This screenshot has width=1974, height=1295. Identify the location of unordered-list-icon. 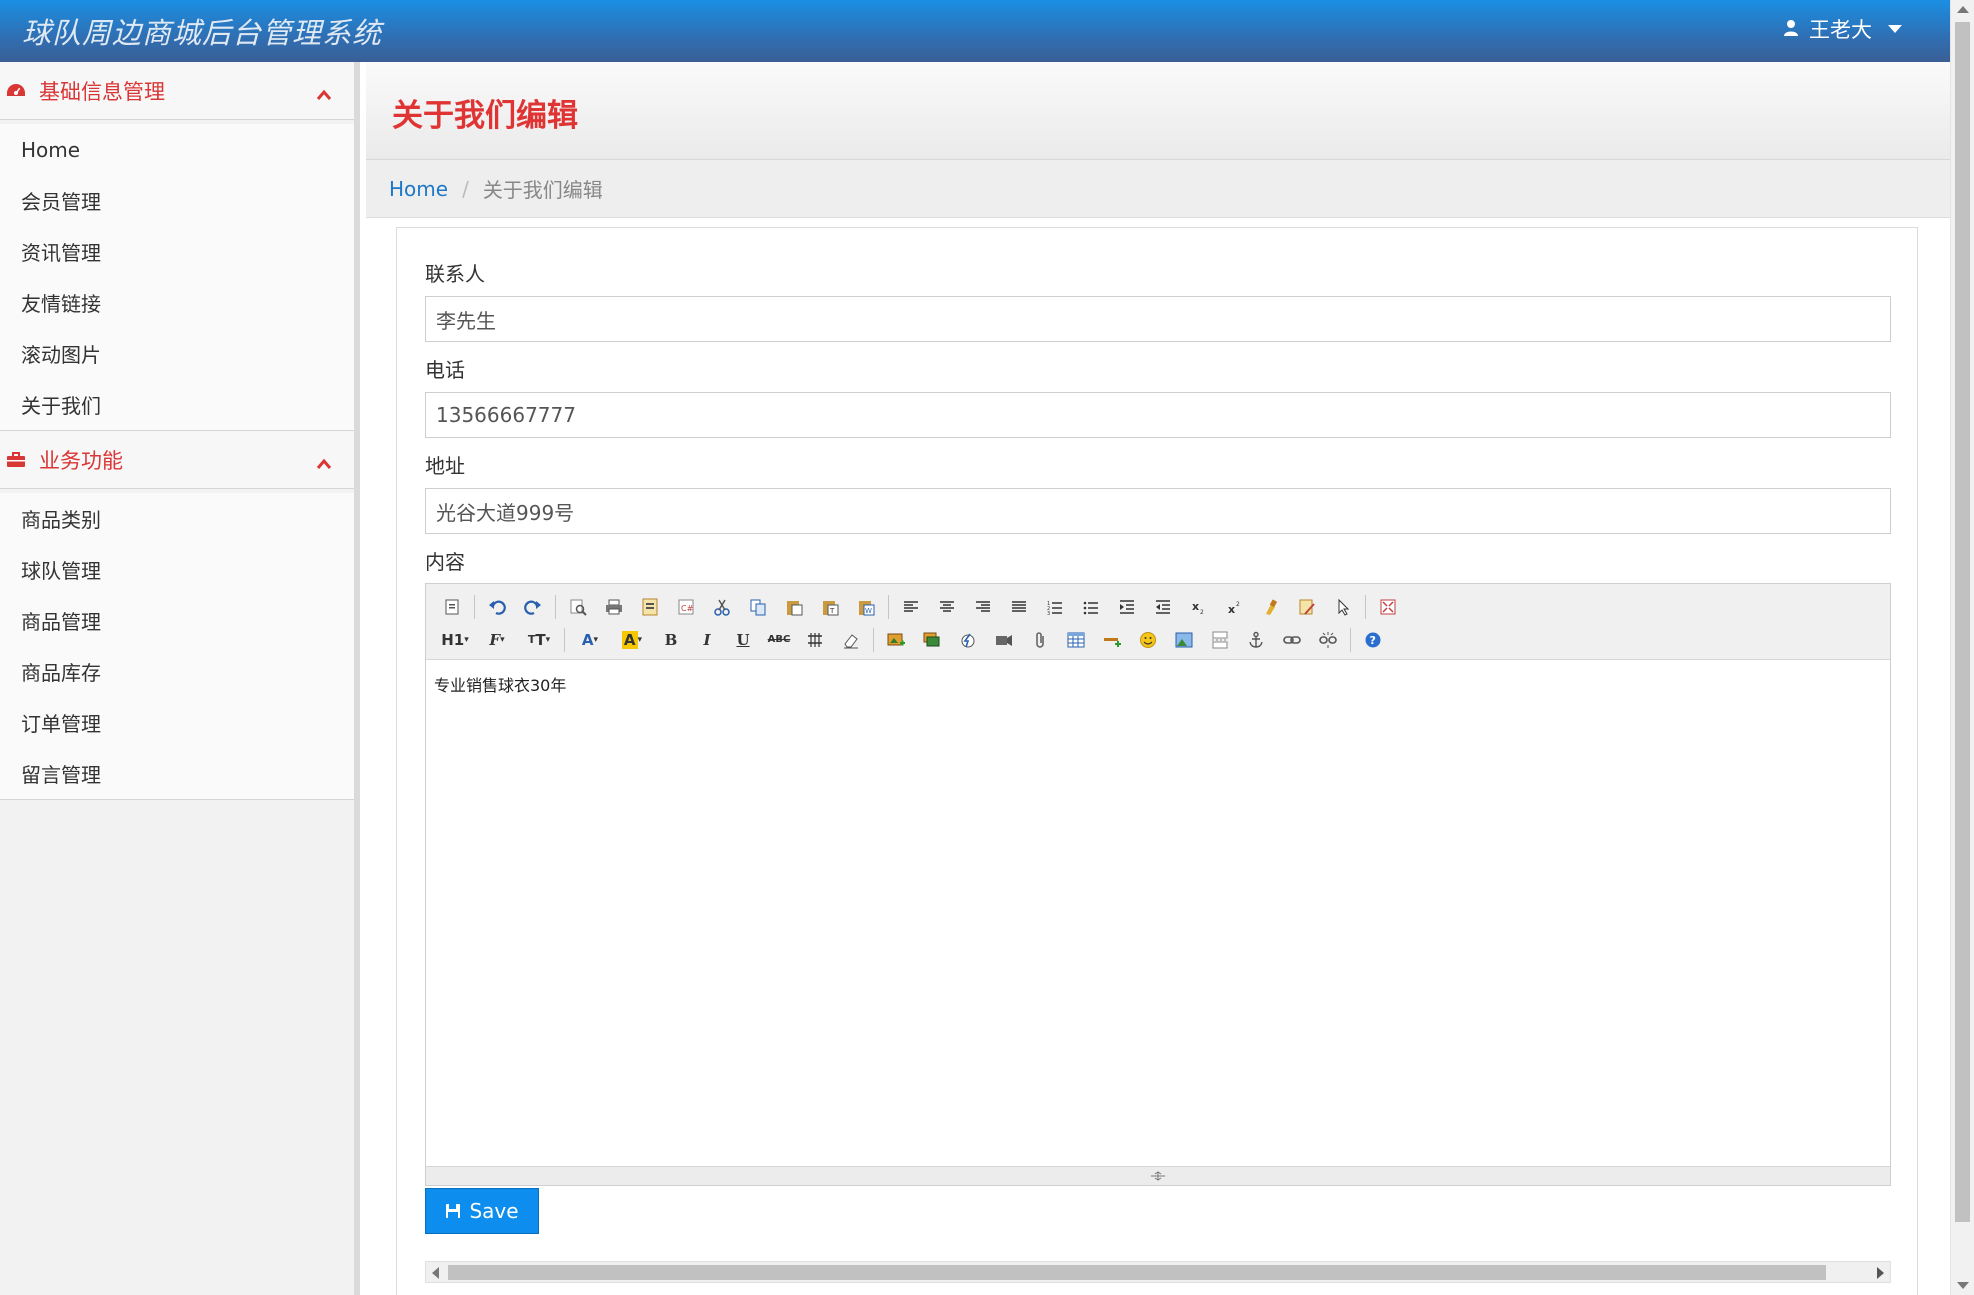
(1091, 607).